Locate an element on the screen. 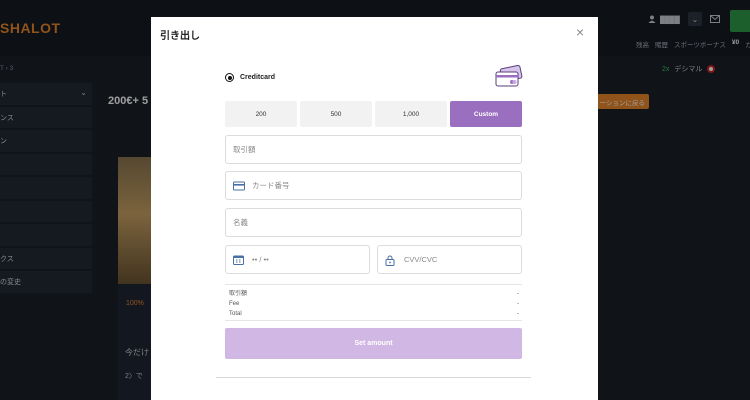 This screenshot has height=400, width=750. cvv-placeholder: CVV/CVC is located at coordinates (421, 259).